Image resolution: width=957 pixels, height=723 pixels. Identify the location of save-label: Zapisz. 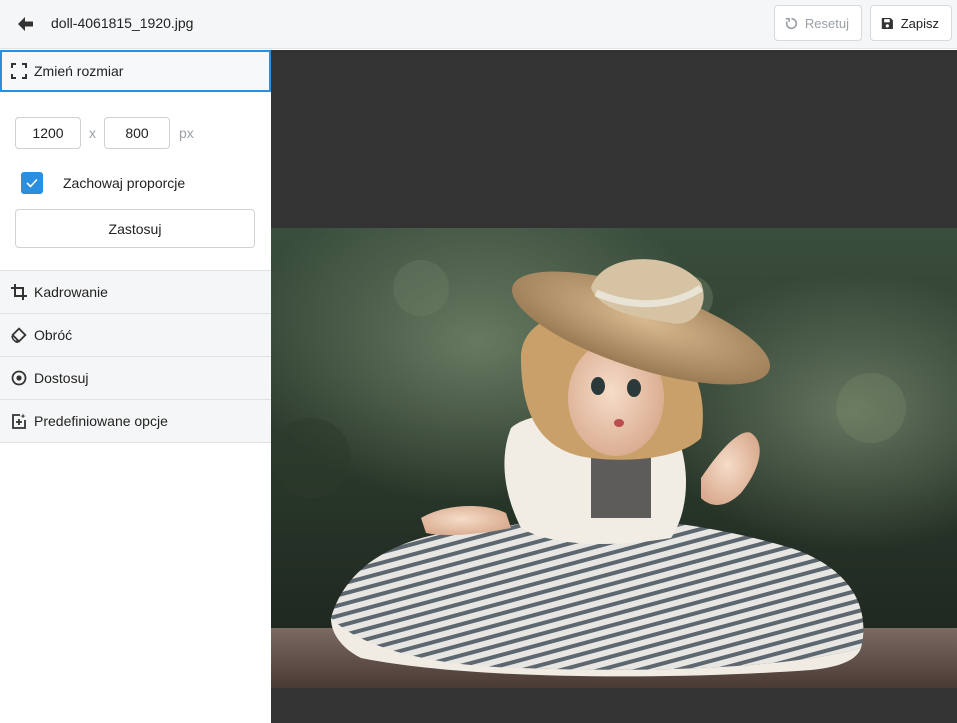
(919, 23).